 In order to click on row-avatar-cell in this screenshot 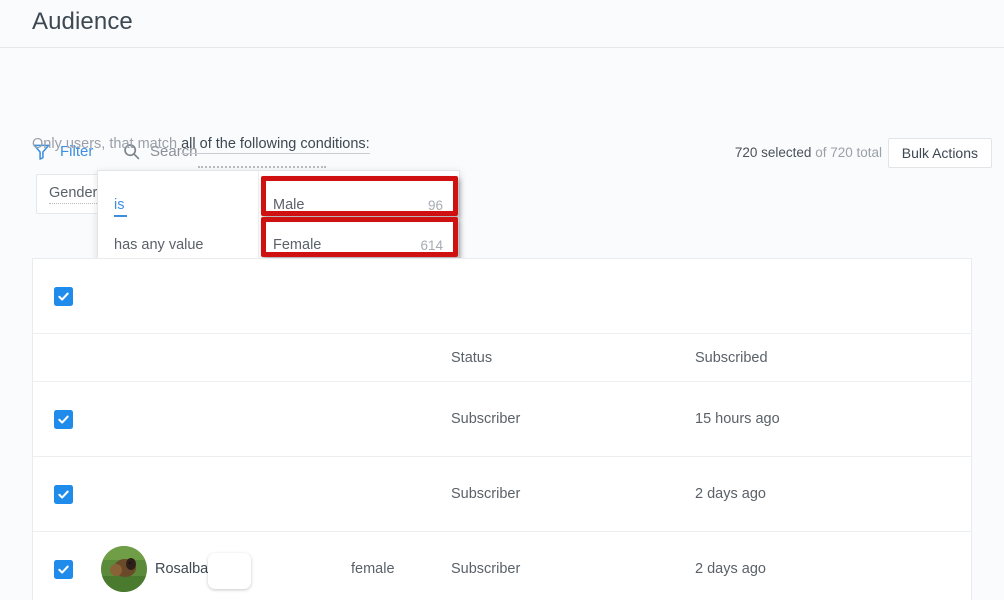, I will do `click(124, 569)`.